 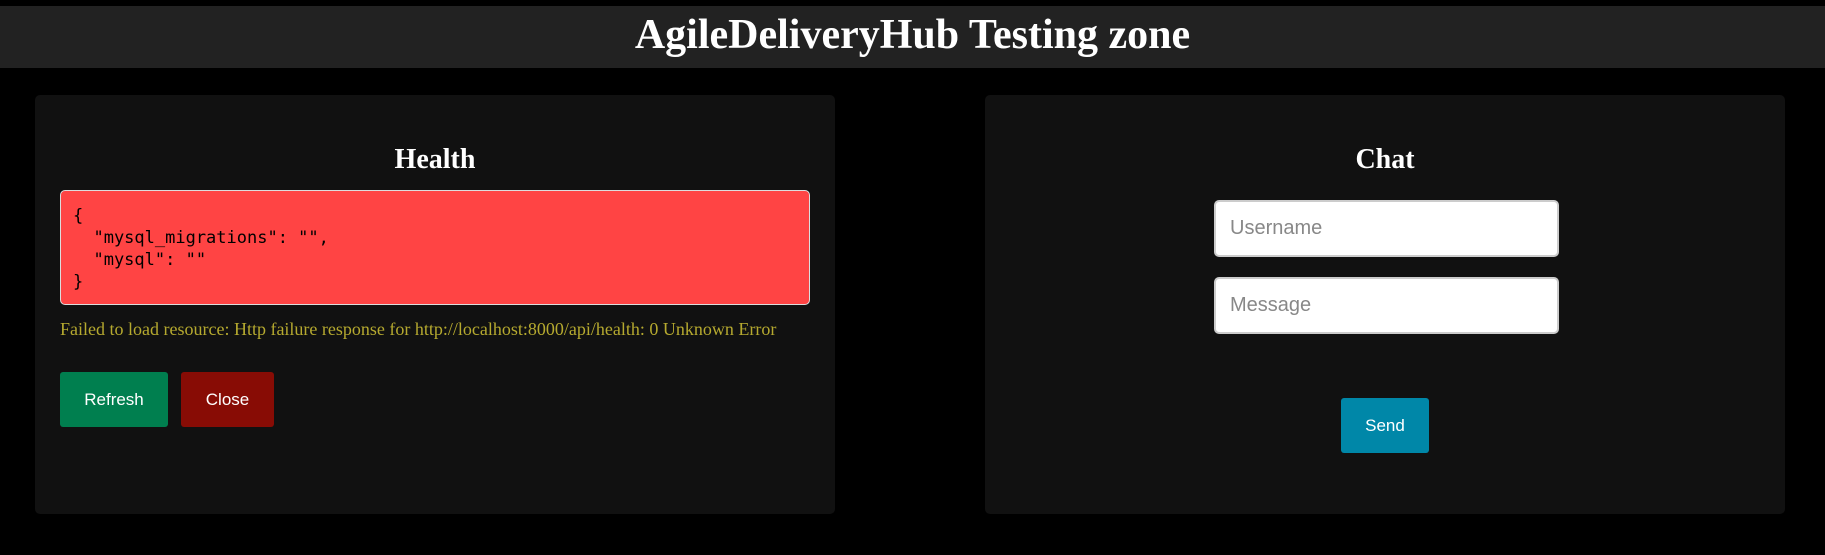 What do you see at coordinates (1386, 228) in the screenshot?
I see `username-input` at bounding box center [1386, 228].